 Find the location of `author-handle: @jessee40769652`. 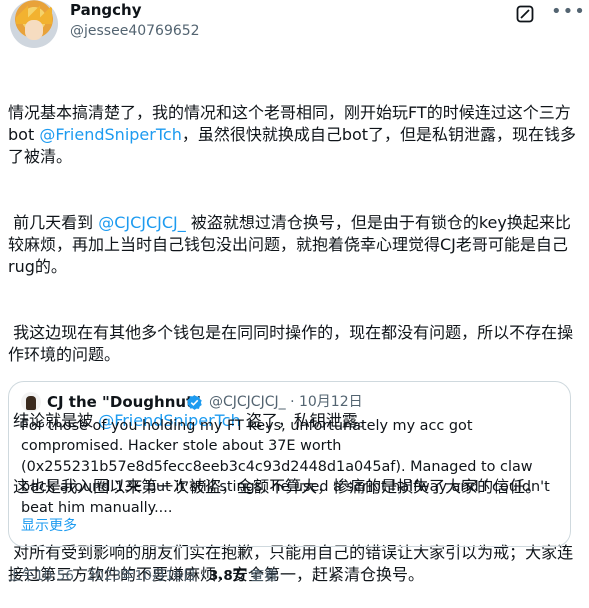

author-handle: @jessee40769652 is located at coordinates (135, 31).